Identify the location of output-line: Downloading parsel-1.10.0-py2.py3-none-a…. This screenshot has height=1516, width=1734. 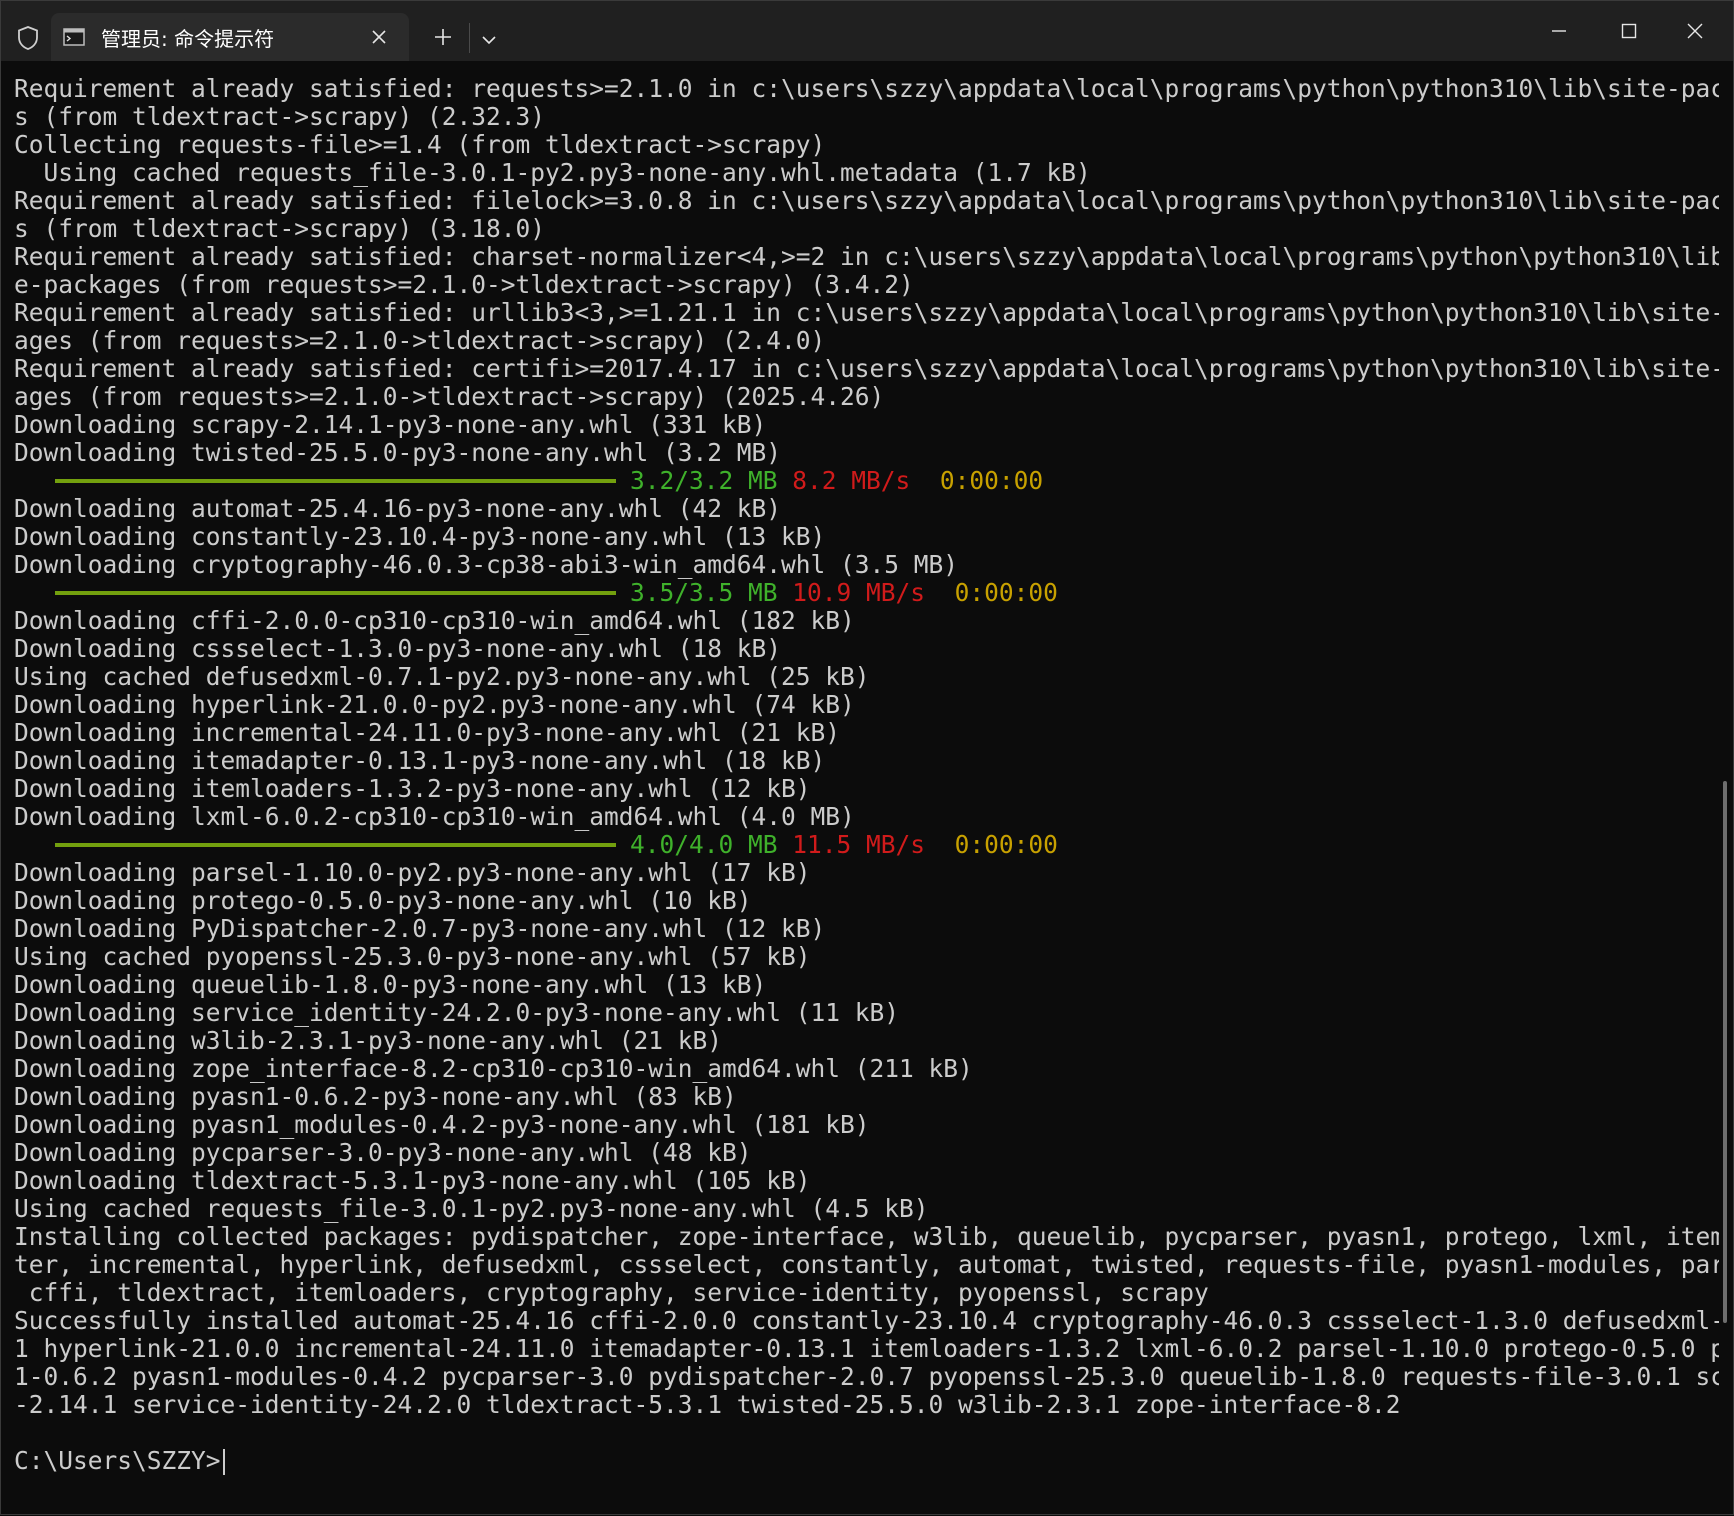
(412, 872).